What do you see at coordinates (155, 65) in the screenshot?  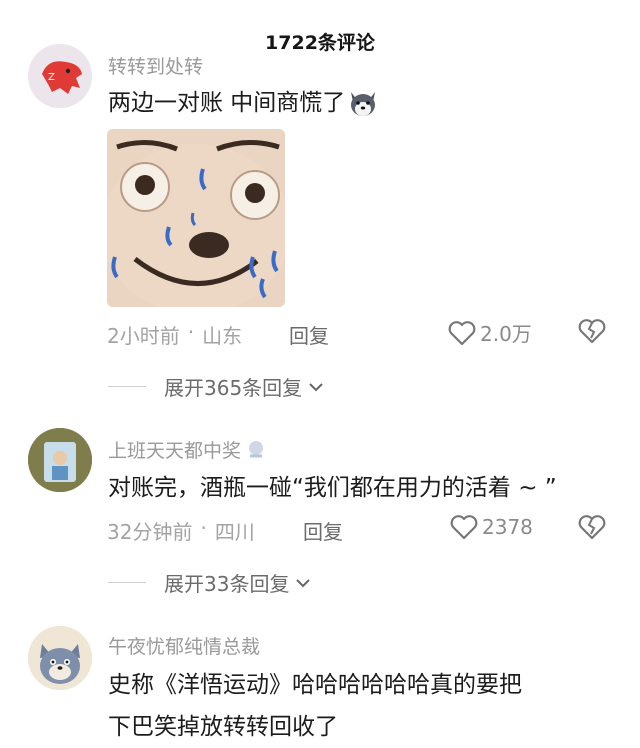 I see `comment-username: 转转到处转` at bounding box center [155, 65].